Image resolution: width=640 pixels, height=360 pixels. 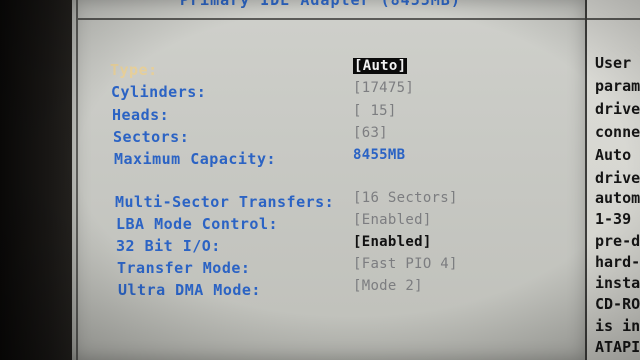 What do you see at coordinates (320, 4) in the screenshot?
I see `page-title: Primary IDE Adapter (8455MB)` at bounding box center [320, 4].